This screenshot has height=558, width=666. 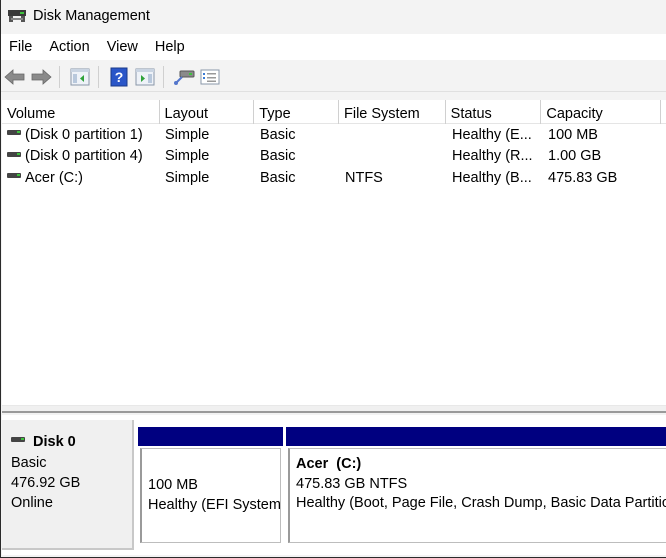 What do you see at coordinates (573, 134) in the screenshot?
I see `cell-capacity: 100 MB` at bounding box center [573, 134].